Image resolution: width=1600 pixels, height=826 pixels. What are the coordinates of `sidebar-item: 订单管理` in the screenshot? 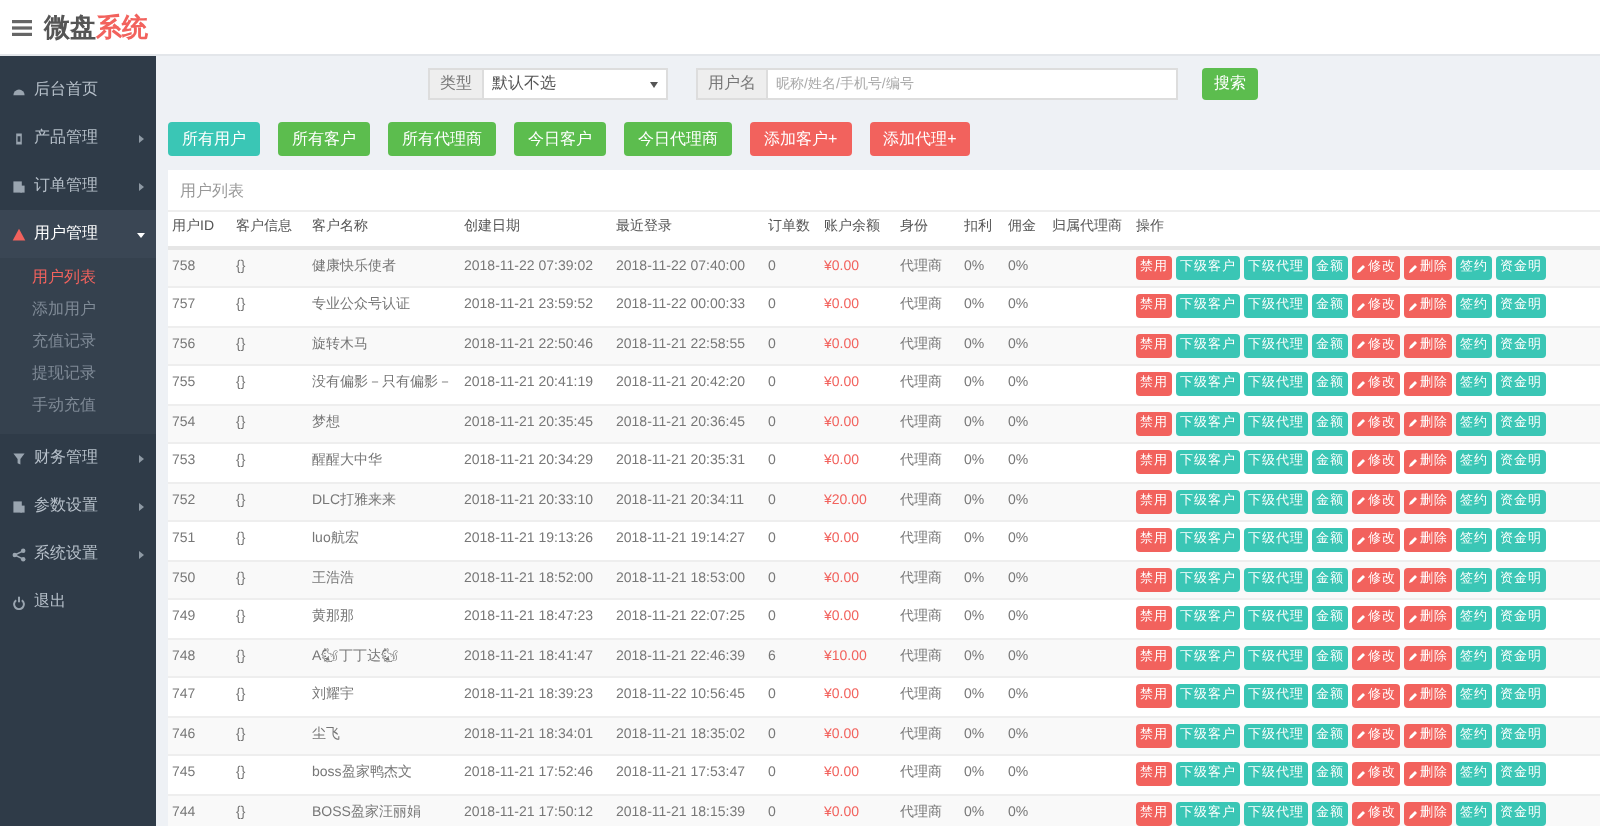 It's located at (78, 186).